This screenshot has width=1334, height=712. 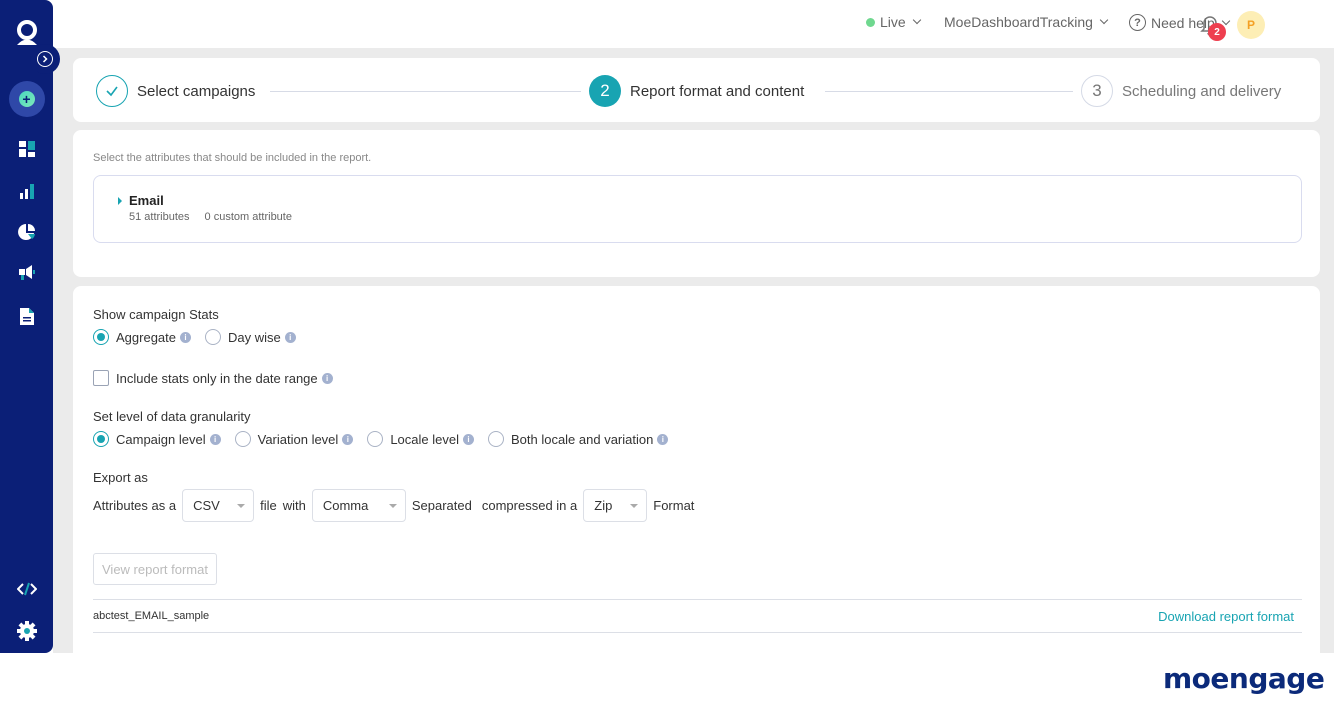 I want to click on sidebar-expand-button, so click(x=45, y=59).